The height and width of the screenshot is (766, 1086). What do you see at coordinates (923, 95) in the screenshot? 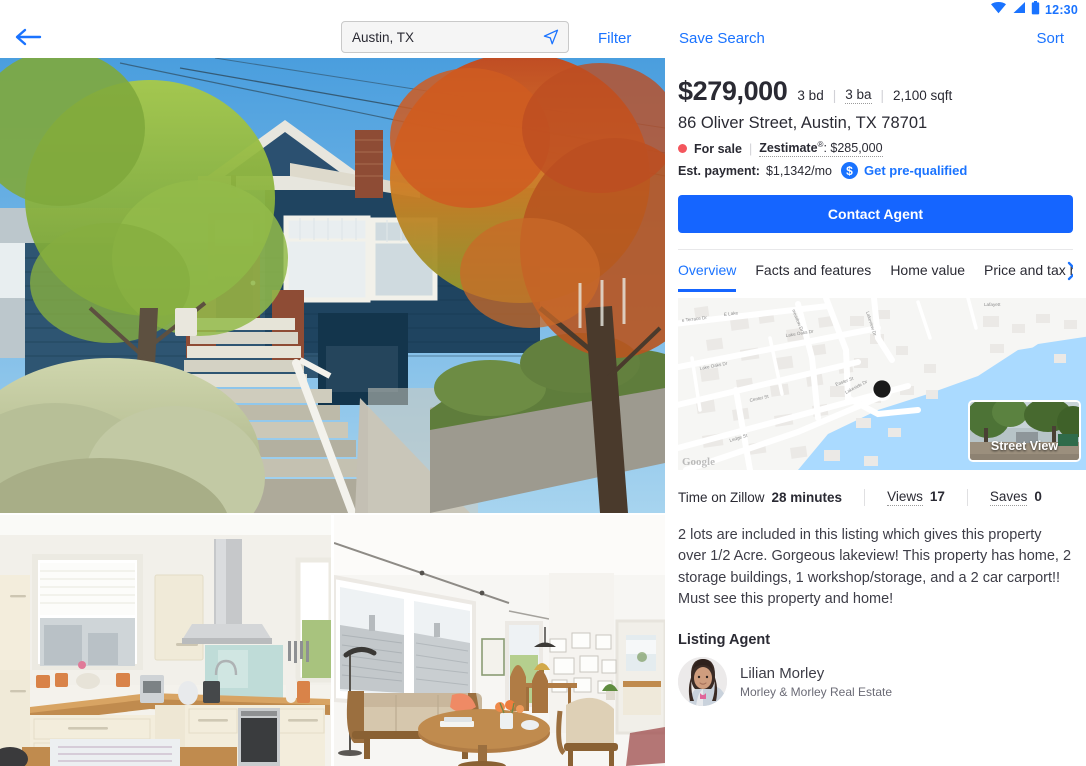
I see `sqft-value: 2,100 sqft` at bounding box center [923, 95].